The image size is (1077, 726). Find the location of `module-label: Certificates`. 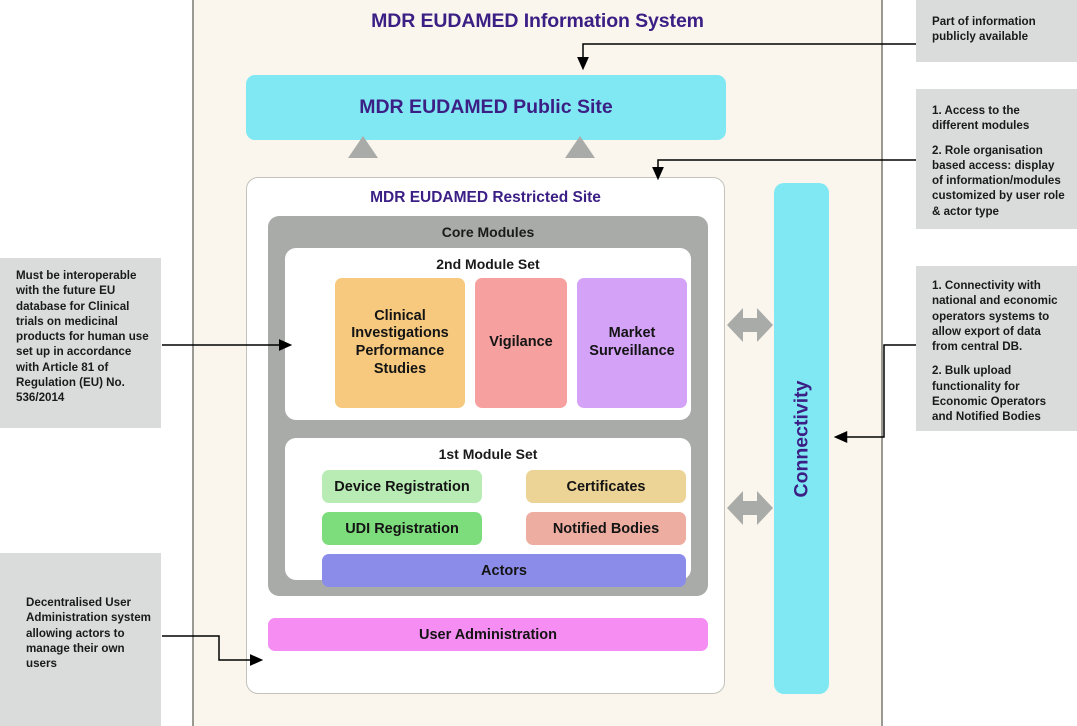

module-label: Certificates is located at coordinates (606, 486).